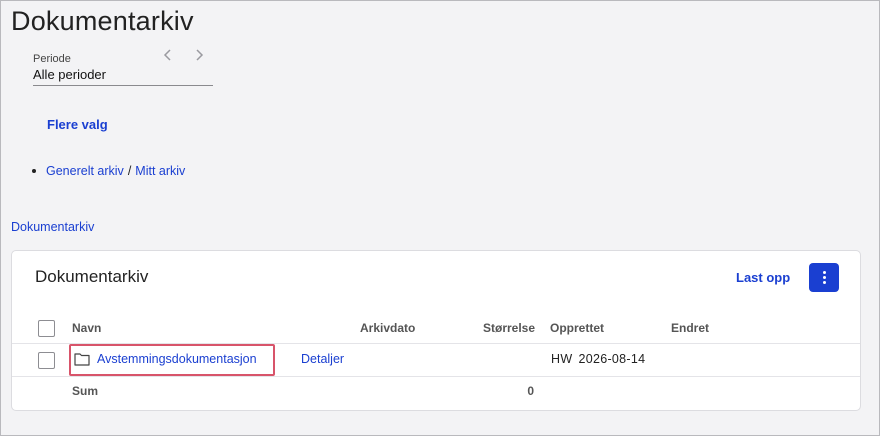  I want to click on created-cell: HW 2026-08-14, so click(598, 359).